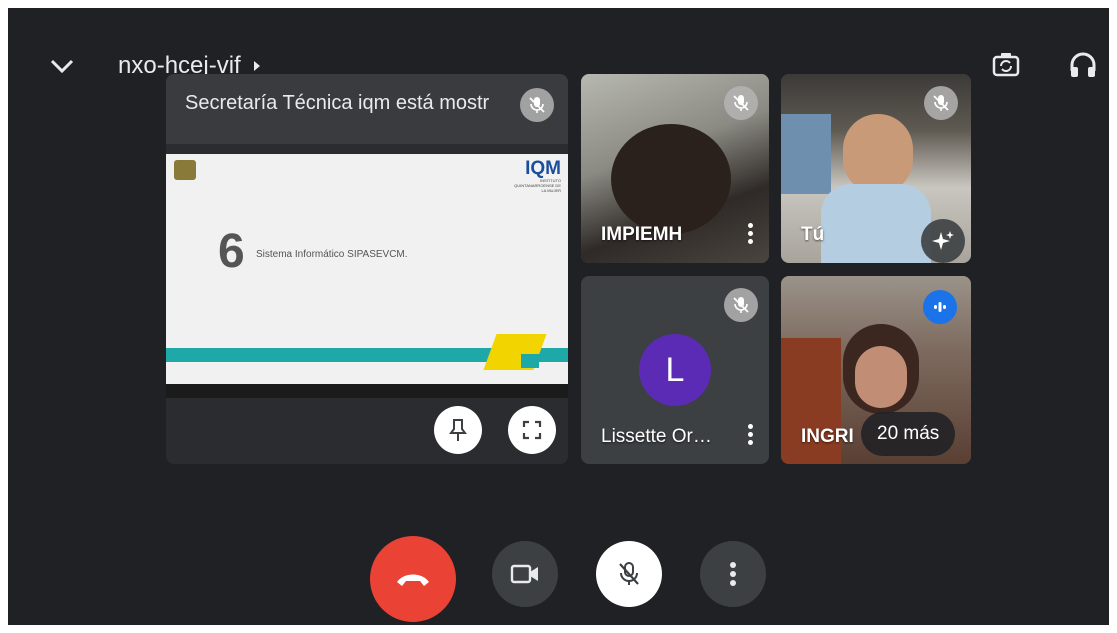 The height and width of the screenshot is (633, 1117). I want to click on avatar: L, so click(675, 370).